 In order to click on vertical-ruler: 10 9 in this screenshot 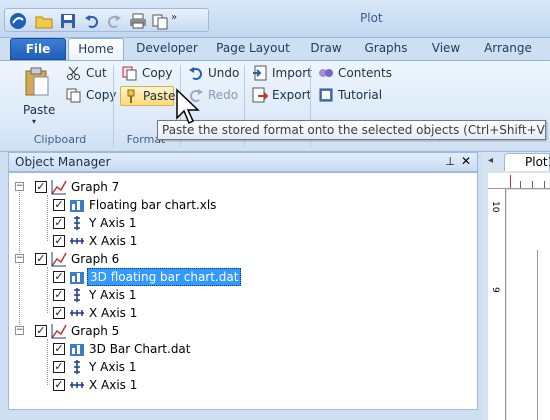, I will do `click(497, 304)`.